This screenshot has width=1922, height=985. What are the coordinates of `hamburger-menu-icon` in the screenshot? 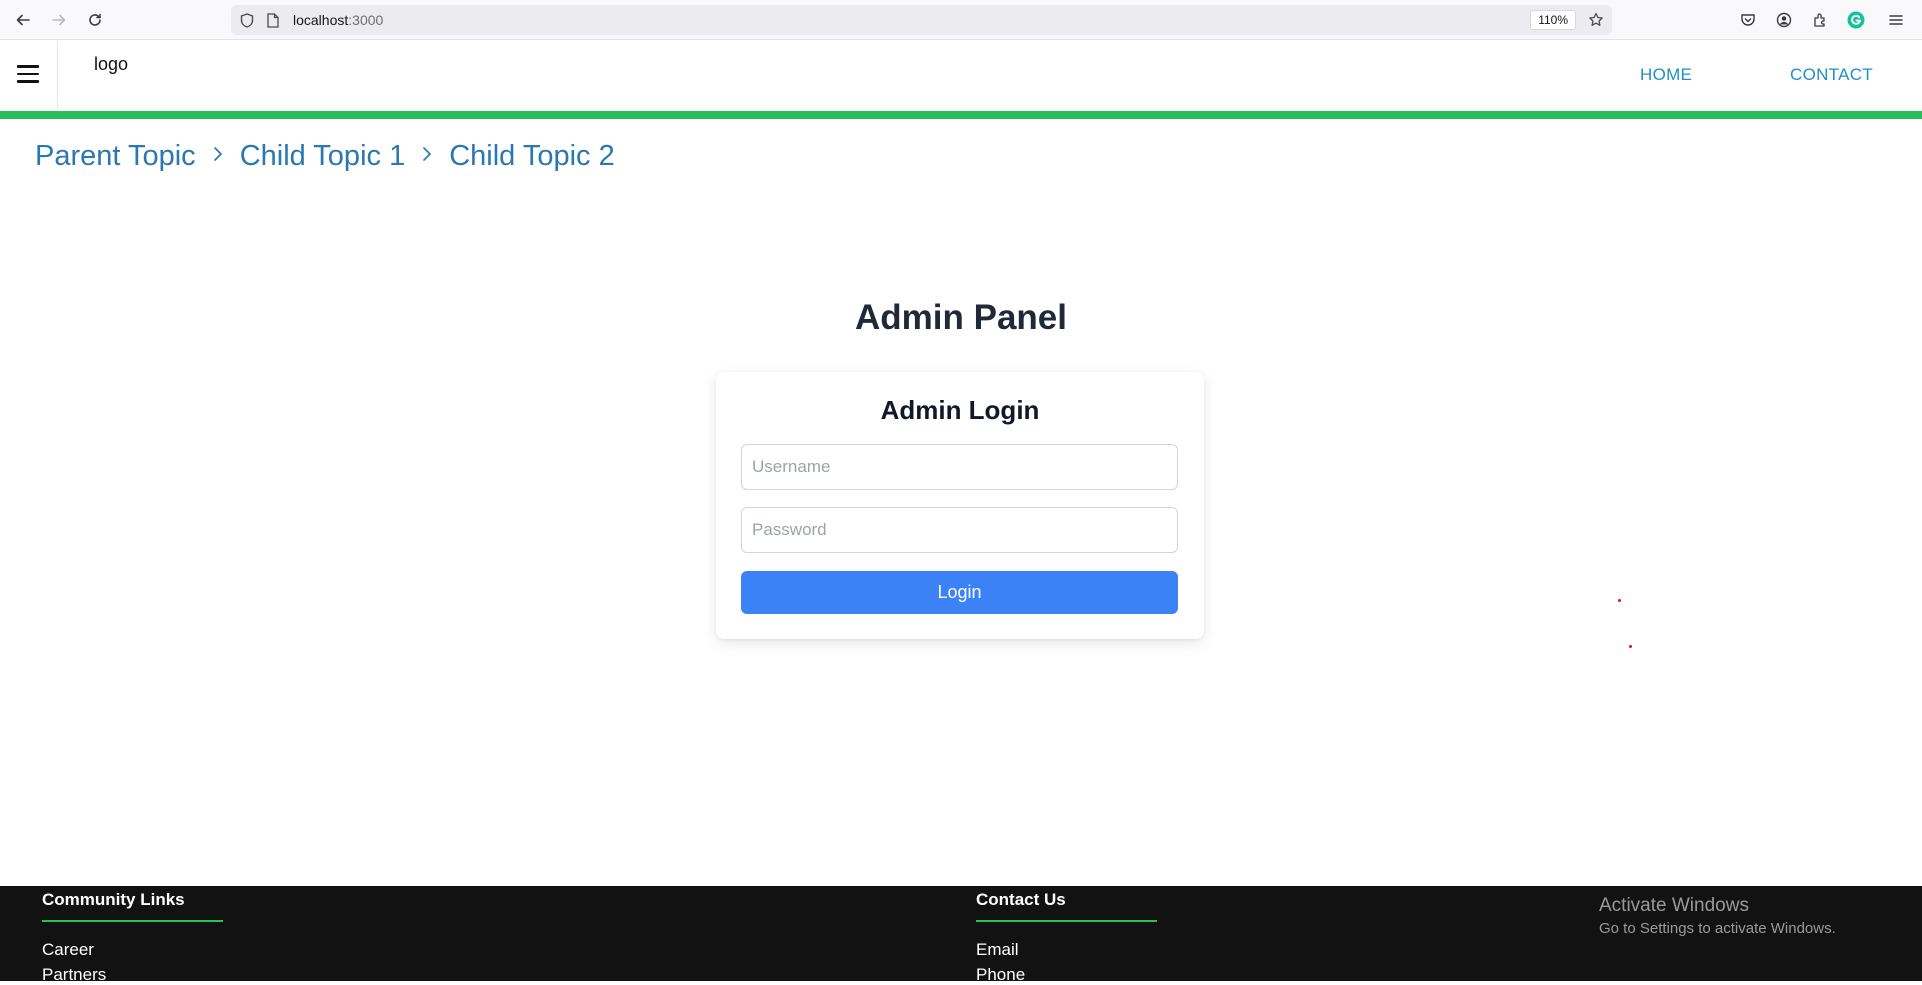 It's located at (28, 75).